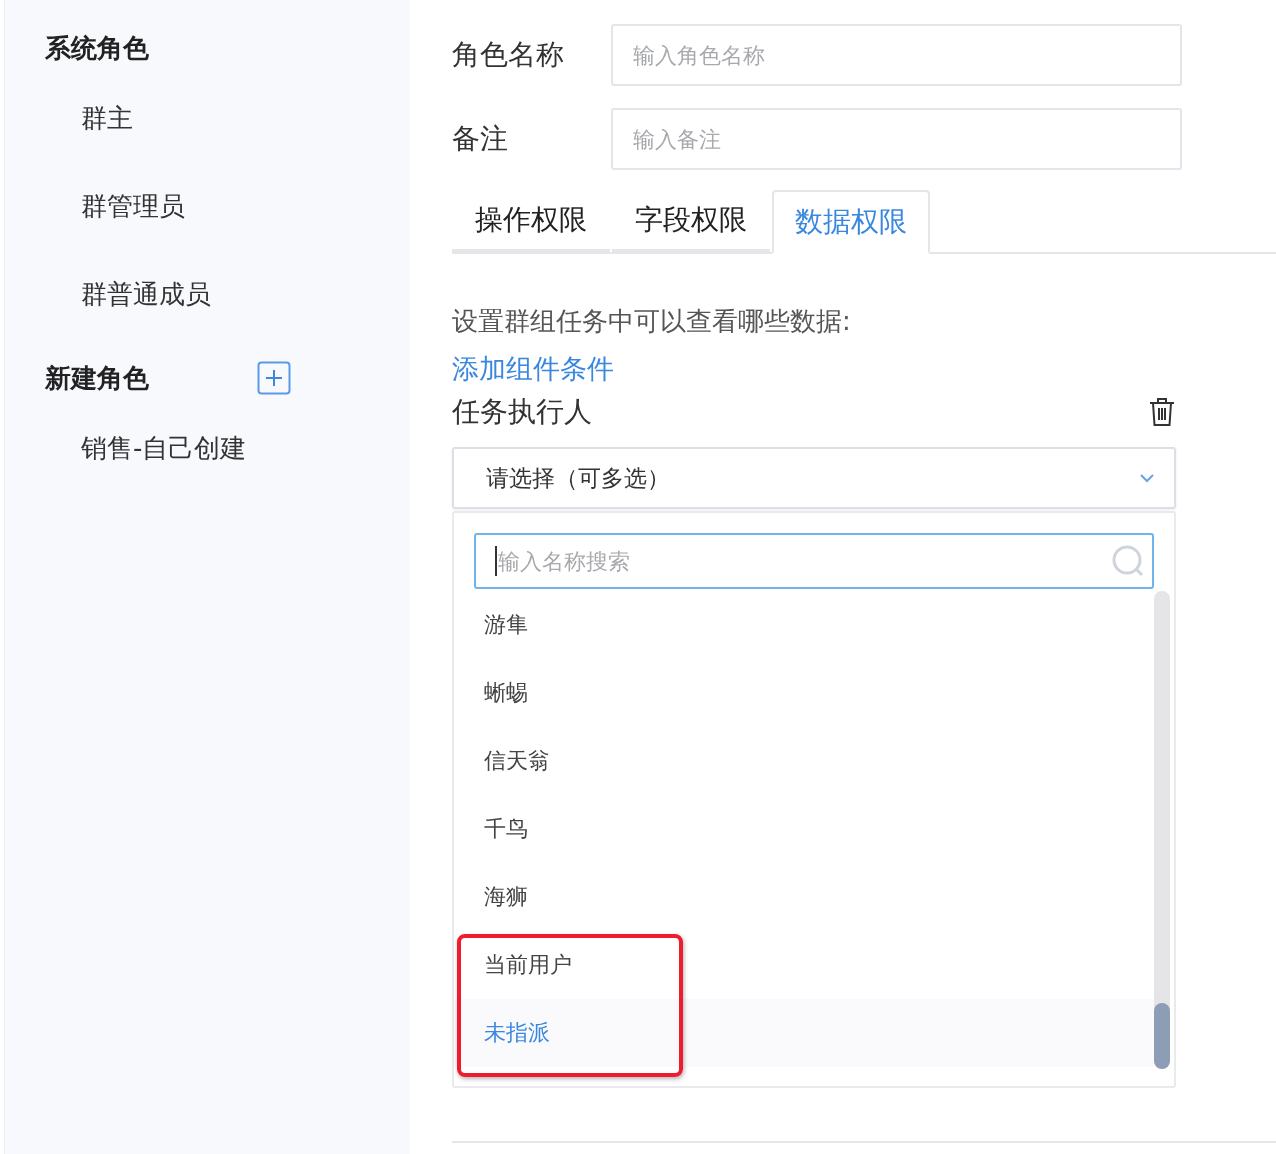 Image resolution: width=1276 pixels, height=1154 pixels. What do you see at coordinates (804, 1033) in the screenshot?
I see `dropdown-option: 未指派` at bounding box center [804, 1033].